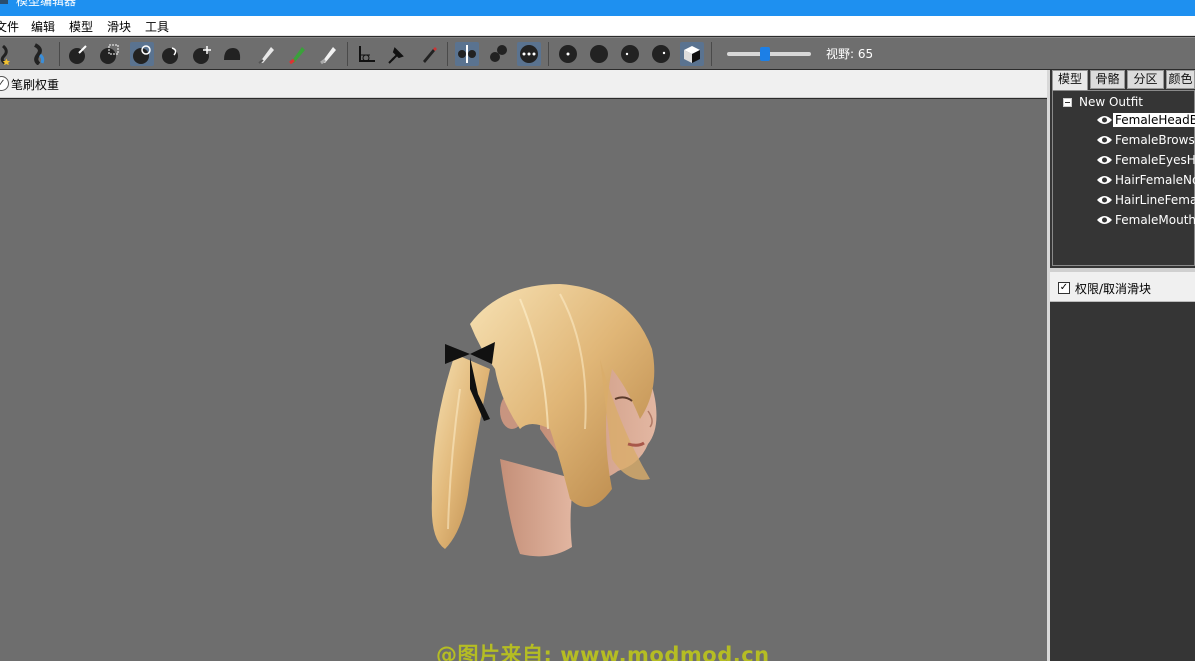 The image size is (1195, 661). I want to click on smooth-shading-icon, so click(630, 54).